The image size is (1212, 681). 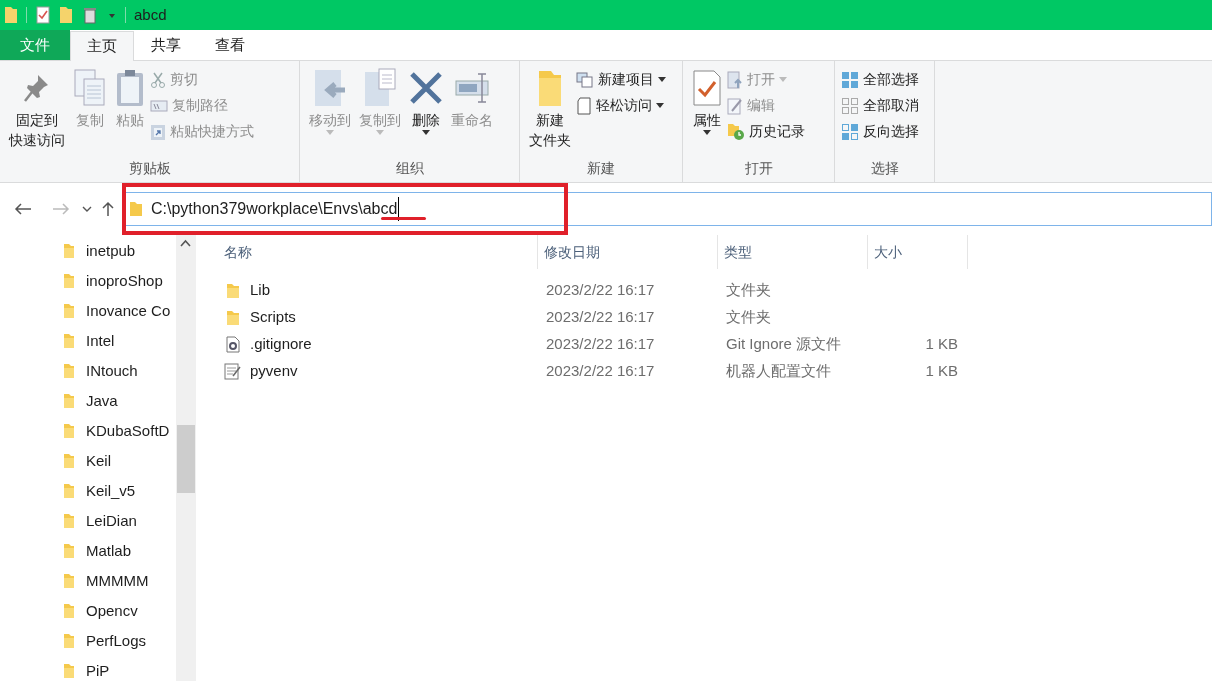 What do you see at coordinates (108, 209) in the screenshot?
I see `up-arrow-icon` at bounding box center [108, 209].